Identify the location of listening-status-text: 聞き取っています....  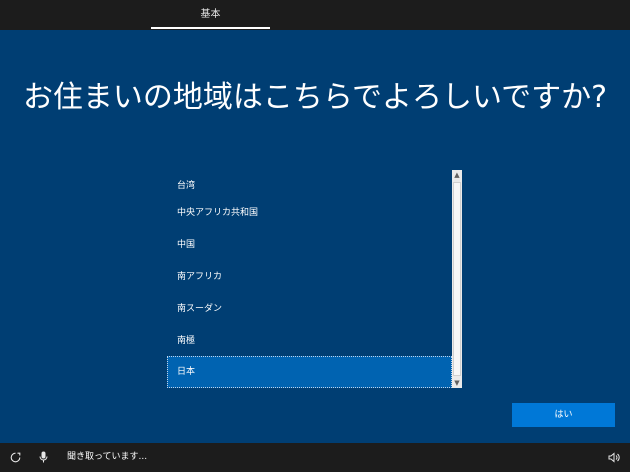
(107, 457).